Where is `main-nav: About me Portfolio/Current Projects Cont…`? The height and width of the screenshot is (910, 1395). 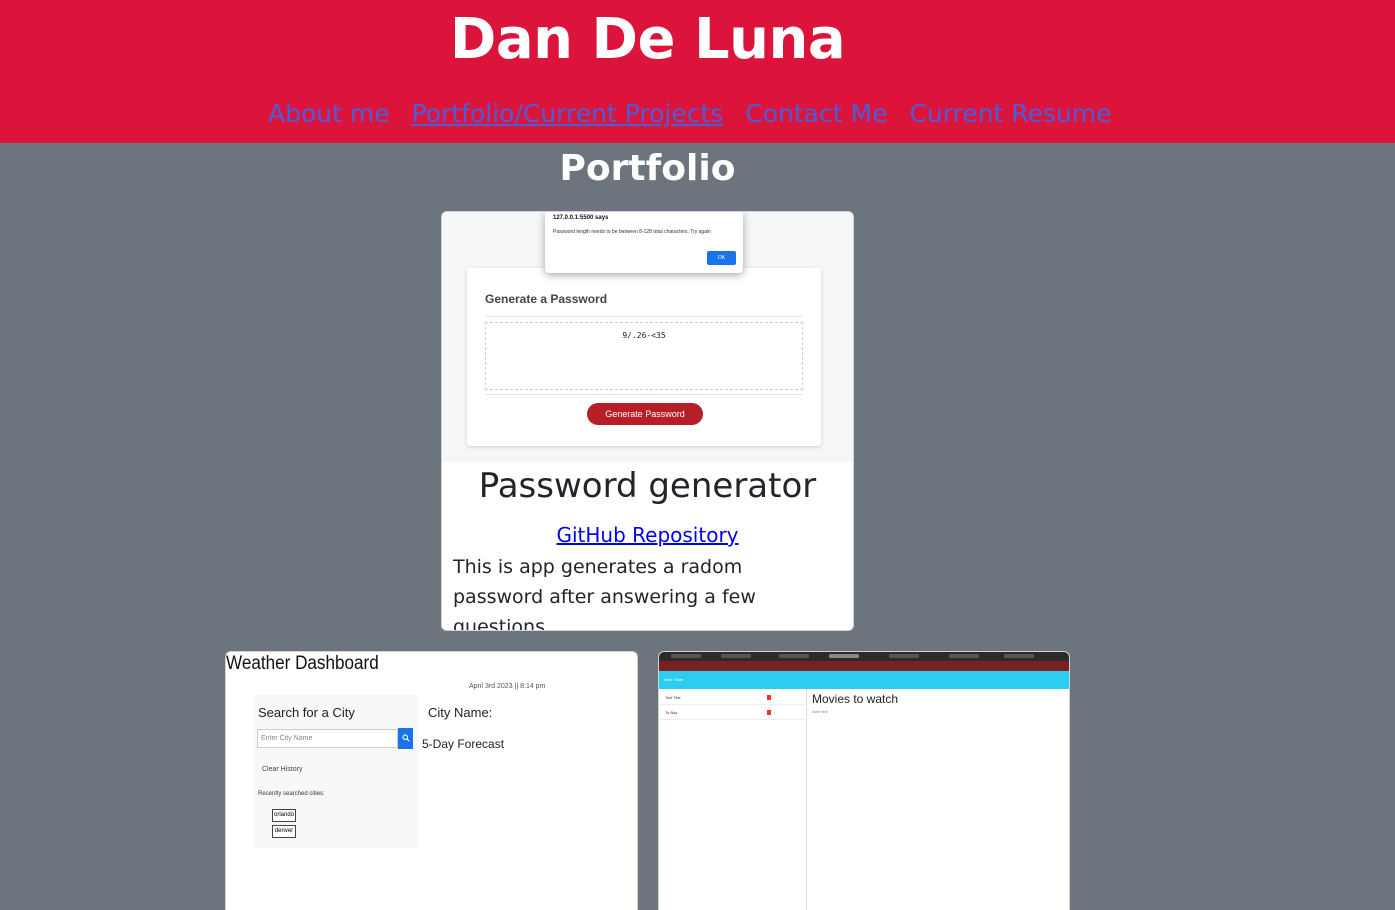
main-nav: About me Portfolio/Current Projects Cont… is located at coordinates (690, 114).